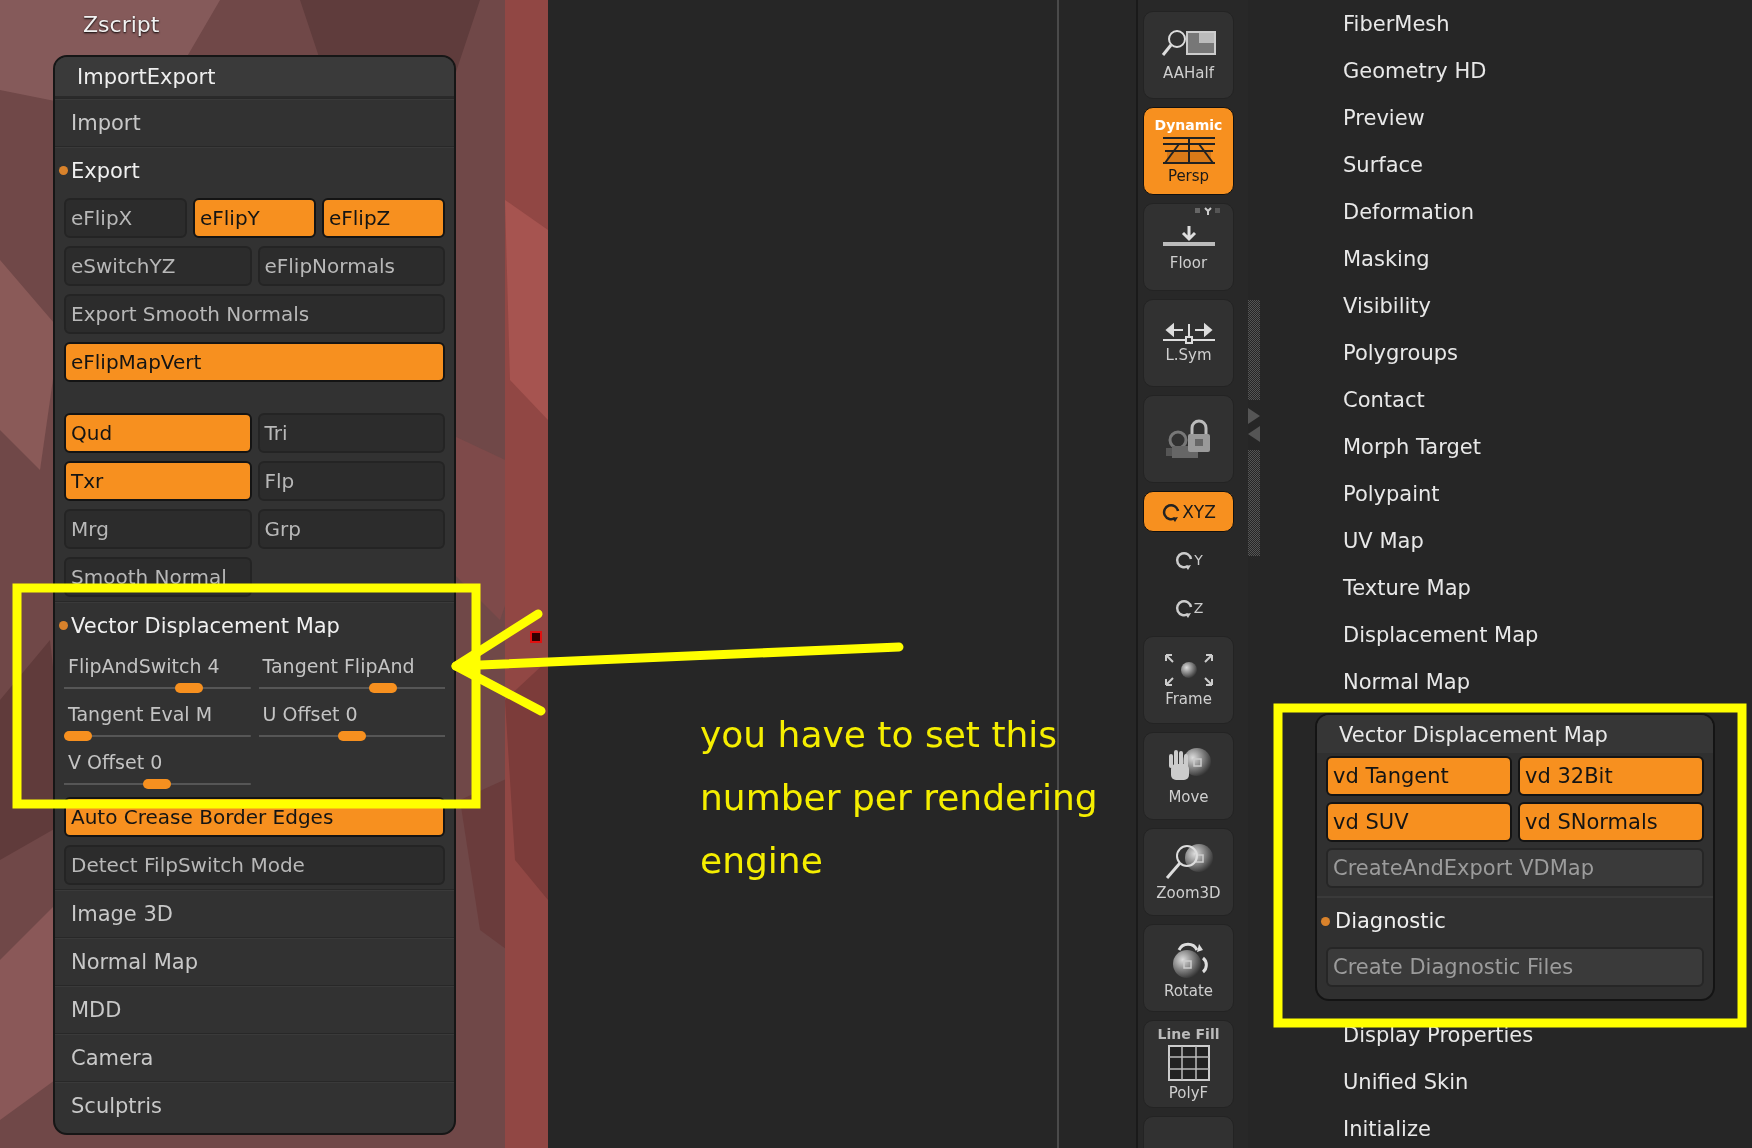  I want to click on slider-label: Tangent FlipAnd, so click(338, 665).